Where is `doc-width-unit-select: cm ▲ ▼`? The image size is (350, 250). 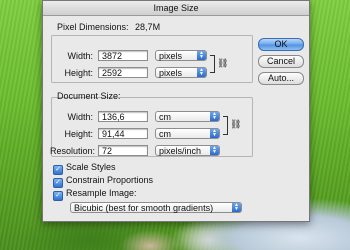
doc-width-unit-select: cm ▲ ▼ is located at coordinates (187, 116).